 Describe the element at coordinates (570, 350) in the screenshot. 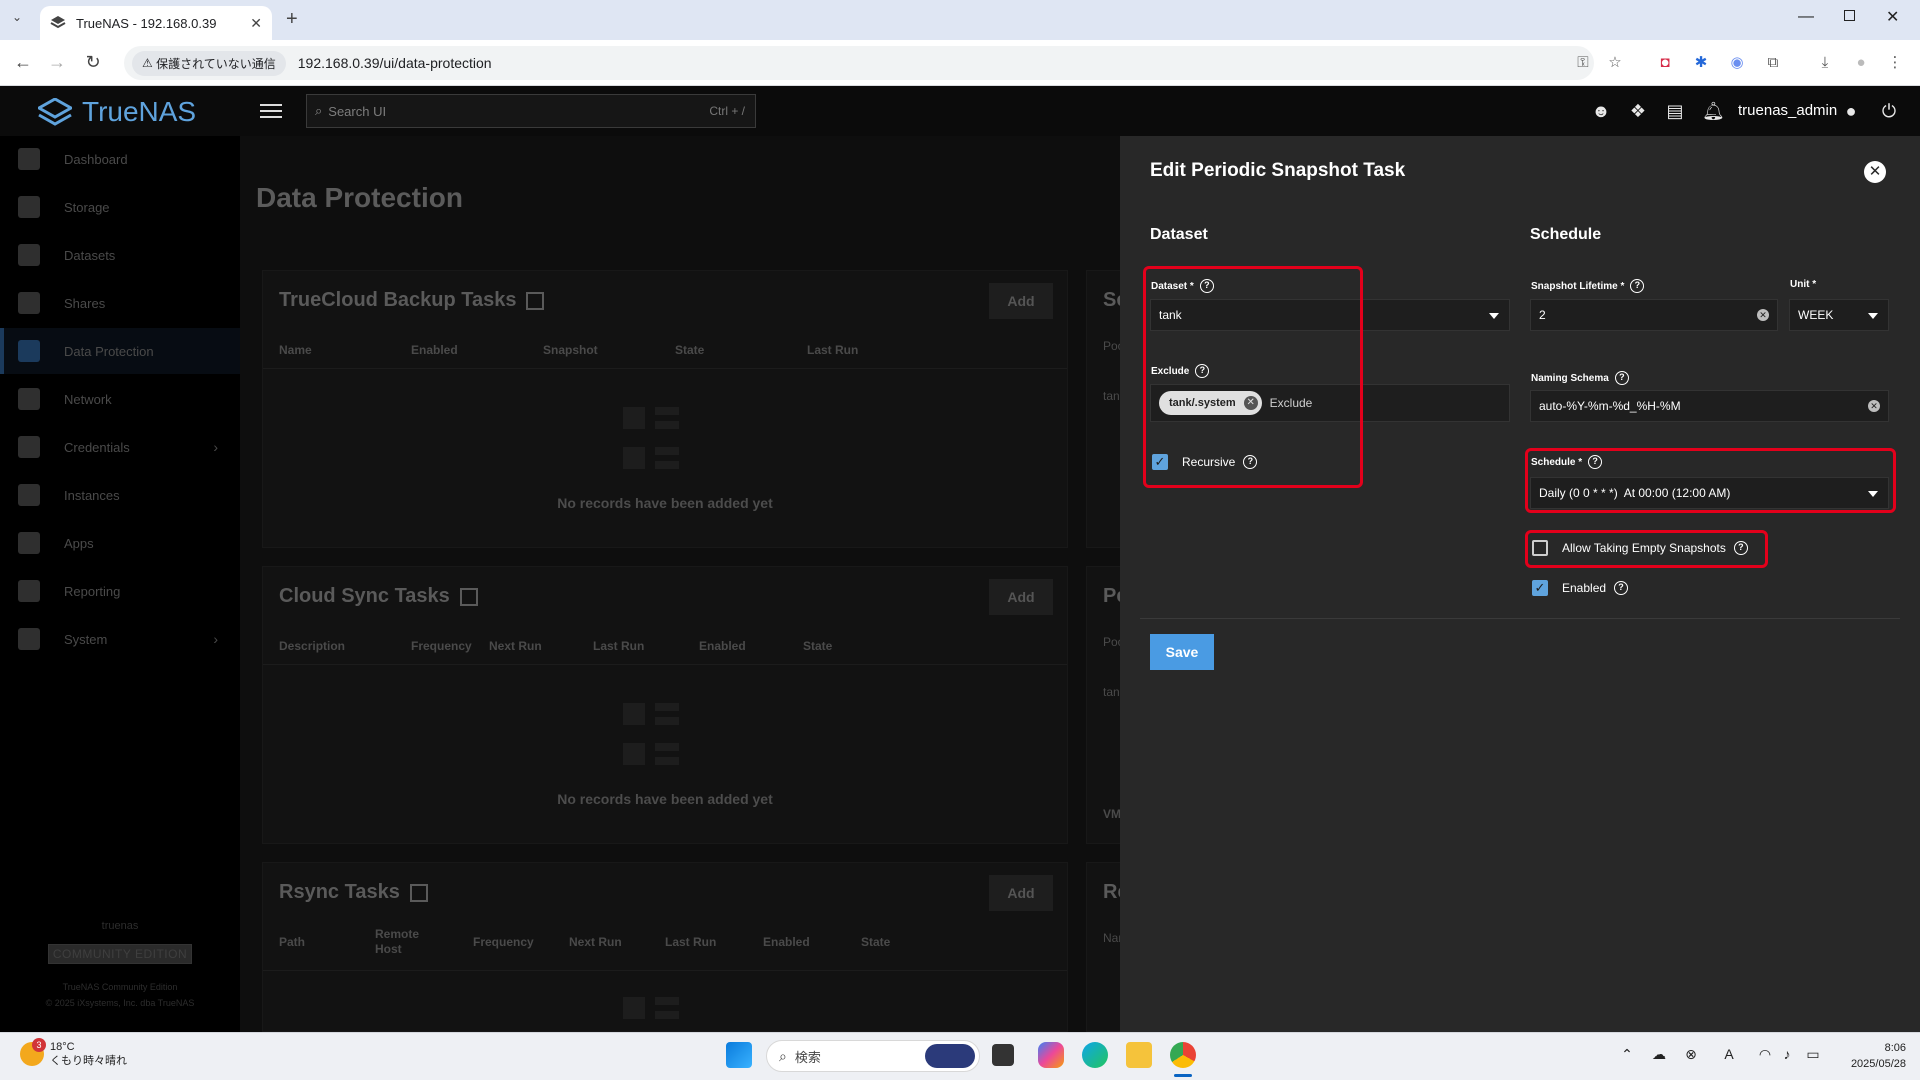

I see `column-header: Snapshot` at that location.